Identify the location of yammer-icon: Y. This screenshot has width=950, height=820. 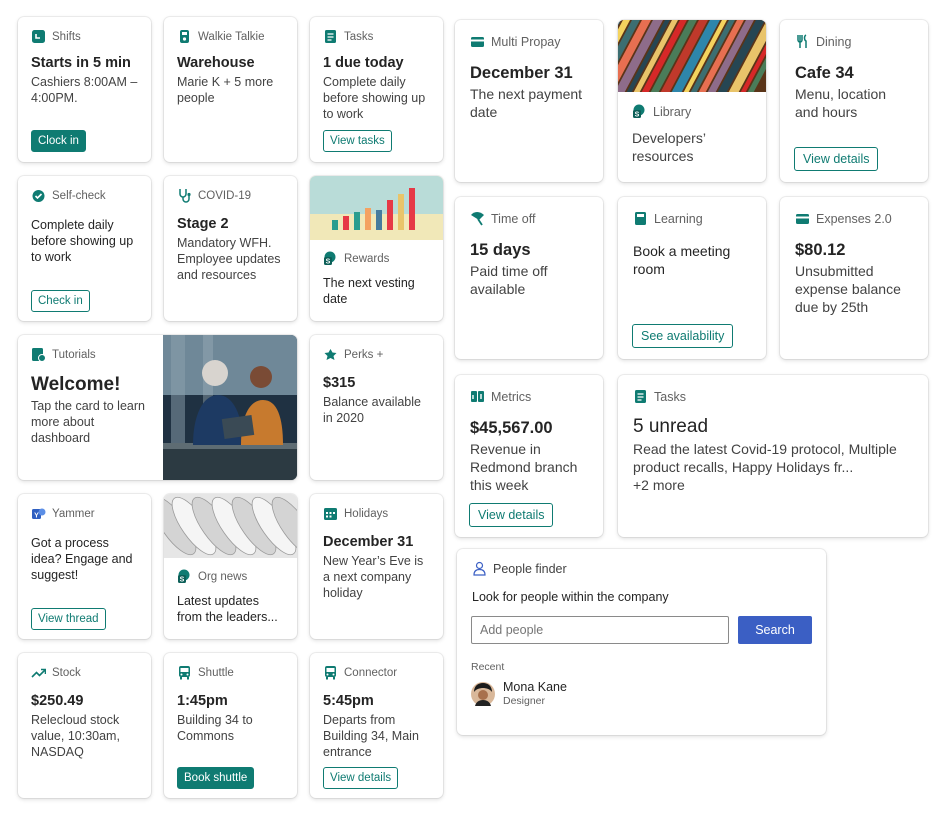
(38, 513).